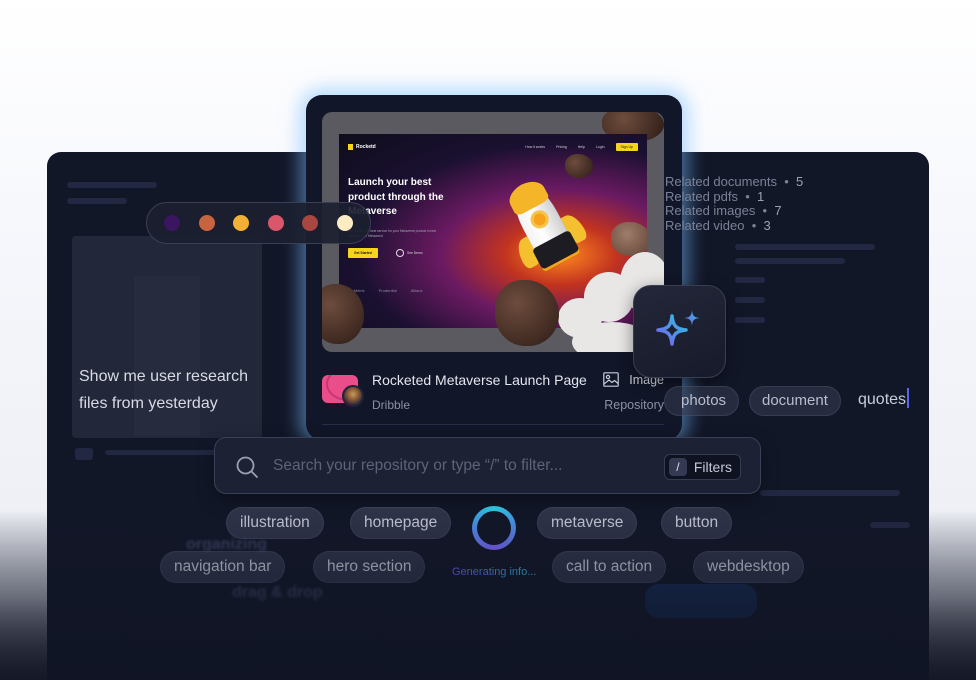 Image resolution: width=976 pixels, height=680 pixels. I want to click on related-item: Related images • 7, so click(734, 211).